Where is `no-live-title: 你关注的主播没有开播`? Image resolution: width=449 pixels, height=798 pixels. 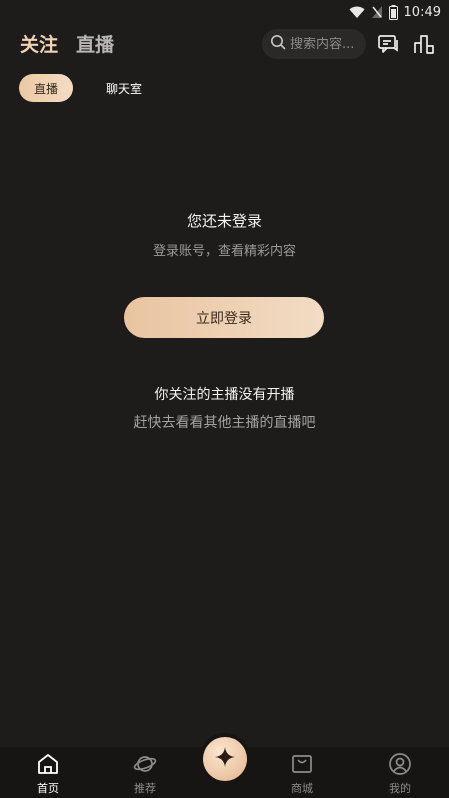
no-live-title: 你关注的主播没有开播 is located at coordinates (224, 395).